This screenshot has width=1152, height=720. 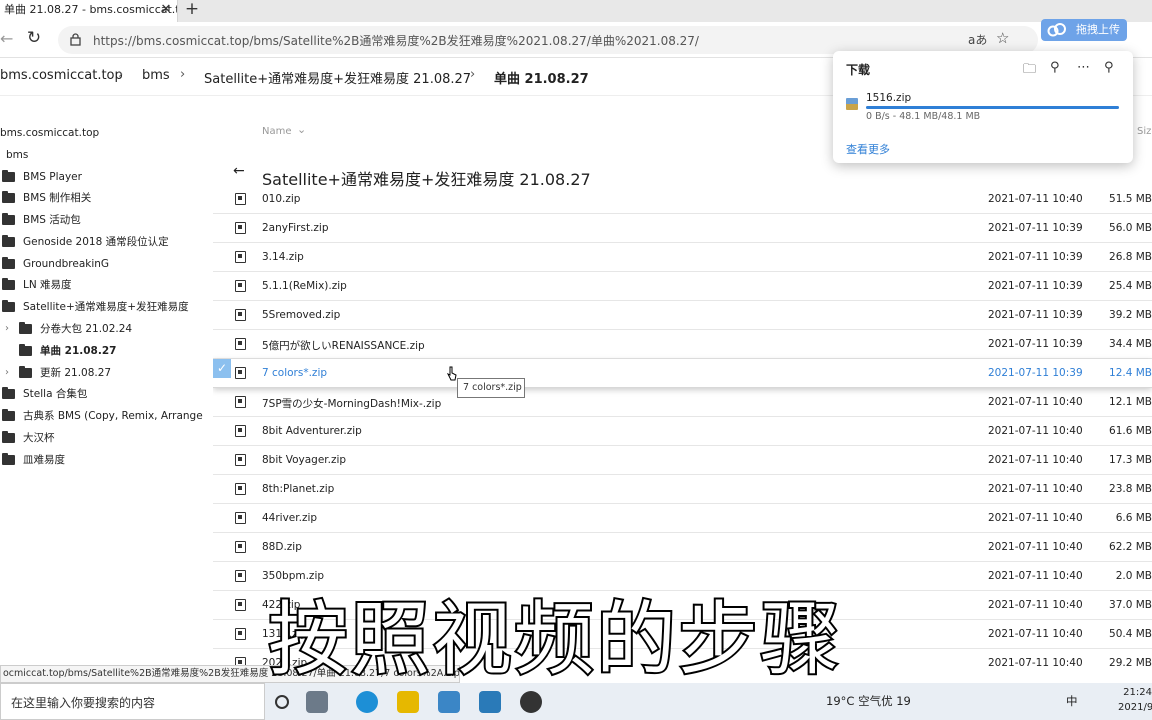 I want to click on file-size: 39.2 MB, so click(x=1130, y=315).